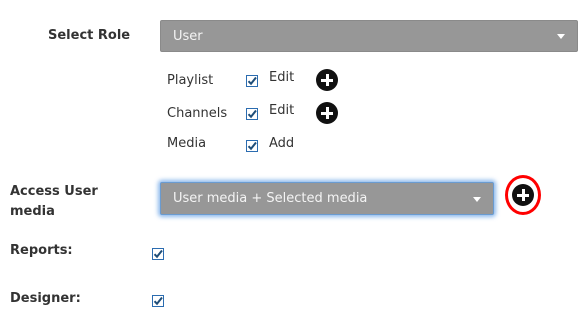 This screenshot has width=588, height=326. Describe the element at coordinates (32, 211) in the screenshot. I see `access-user-media-label-line2: media` at that location.